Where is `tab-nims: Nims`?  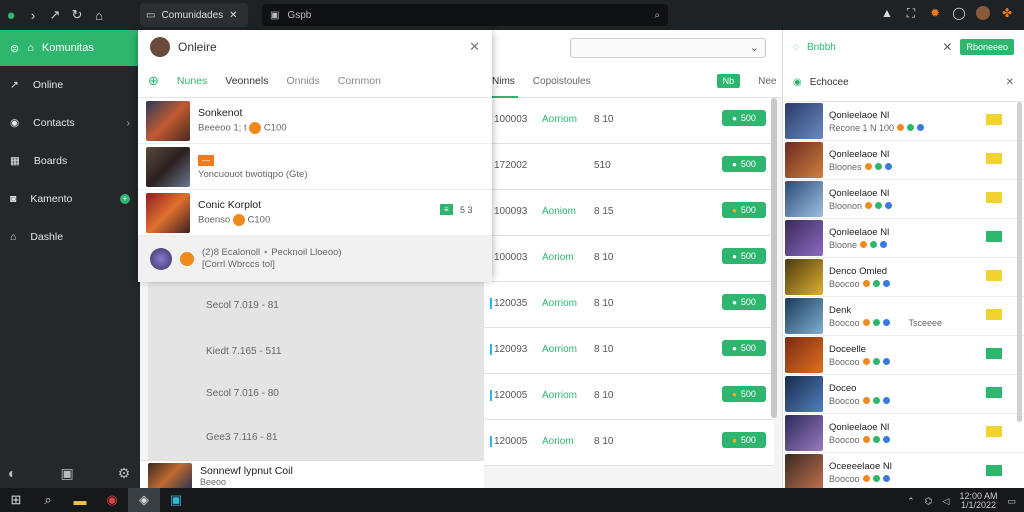 tab-nims: Nims is located at coordinates (503, 81).